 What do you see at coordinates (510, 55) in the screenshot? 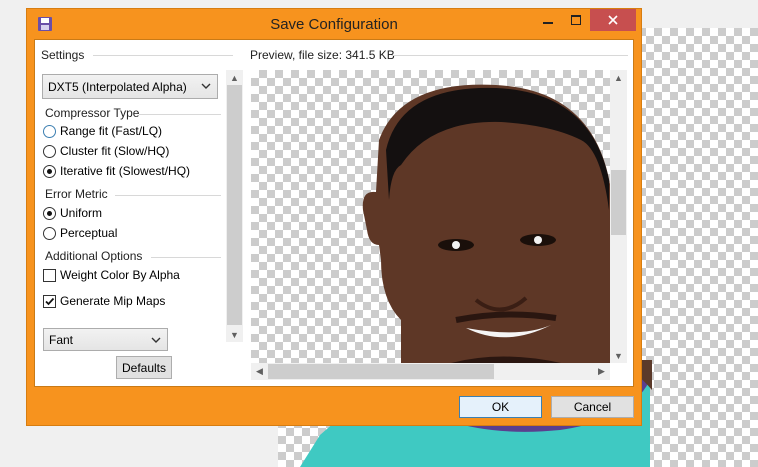
I see `preview-divider` at bounding box center [510, 55].